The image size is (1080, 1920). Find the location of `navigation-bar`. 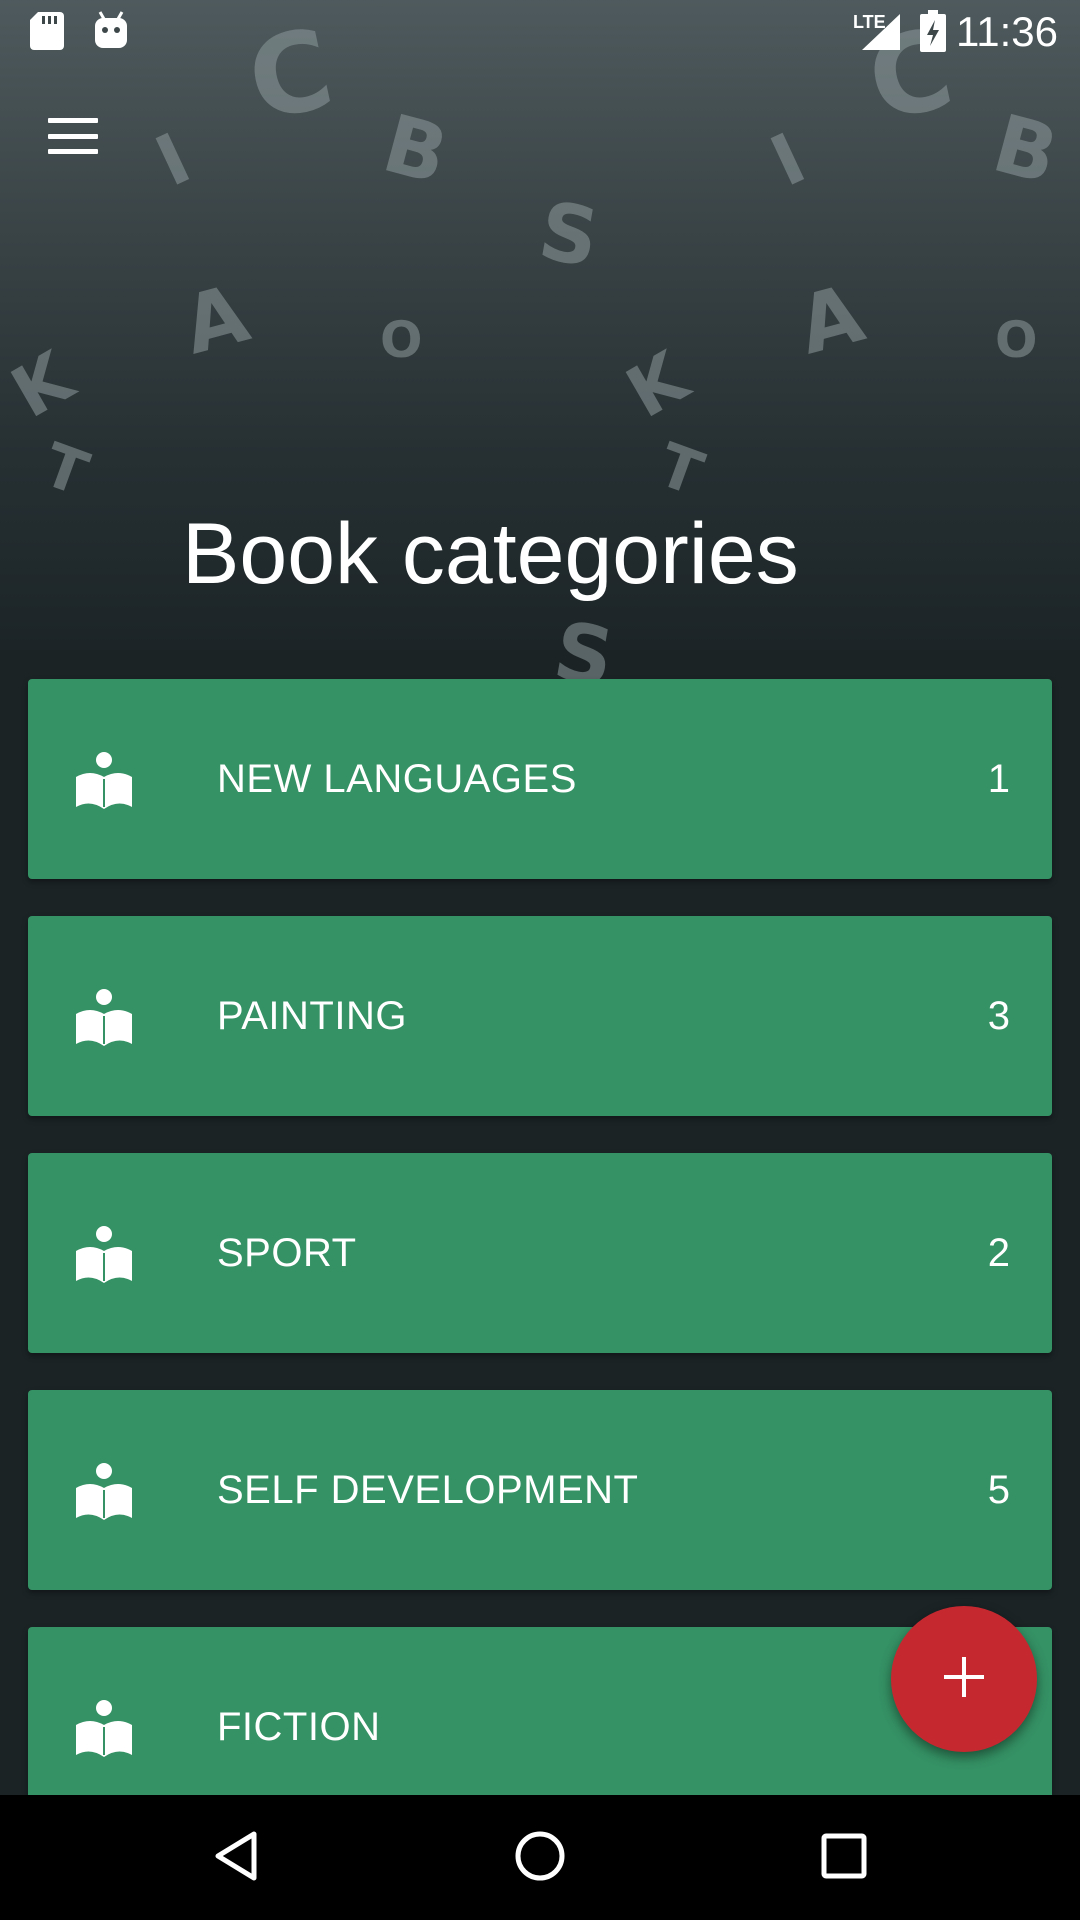

navigation-bar is located at coordinates (540, 1857).